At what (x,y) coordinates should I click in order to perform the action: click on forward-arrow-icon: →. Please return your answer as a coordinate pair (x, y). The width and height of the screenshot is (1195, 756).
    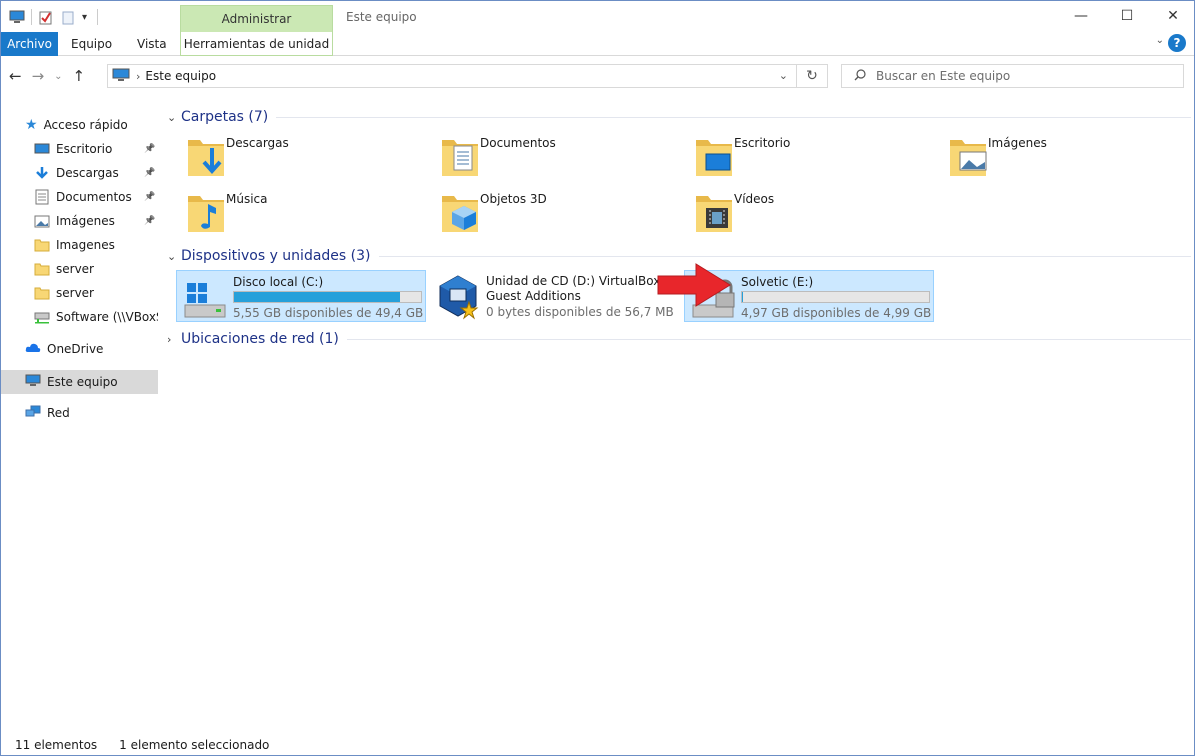
    Looking at the image, I should click on (38, 76).